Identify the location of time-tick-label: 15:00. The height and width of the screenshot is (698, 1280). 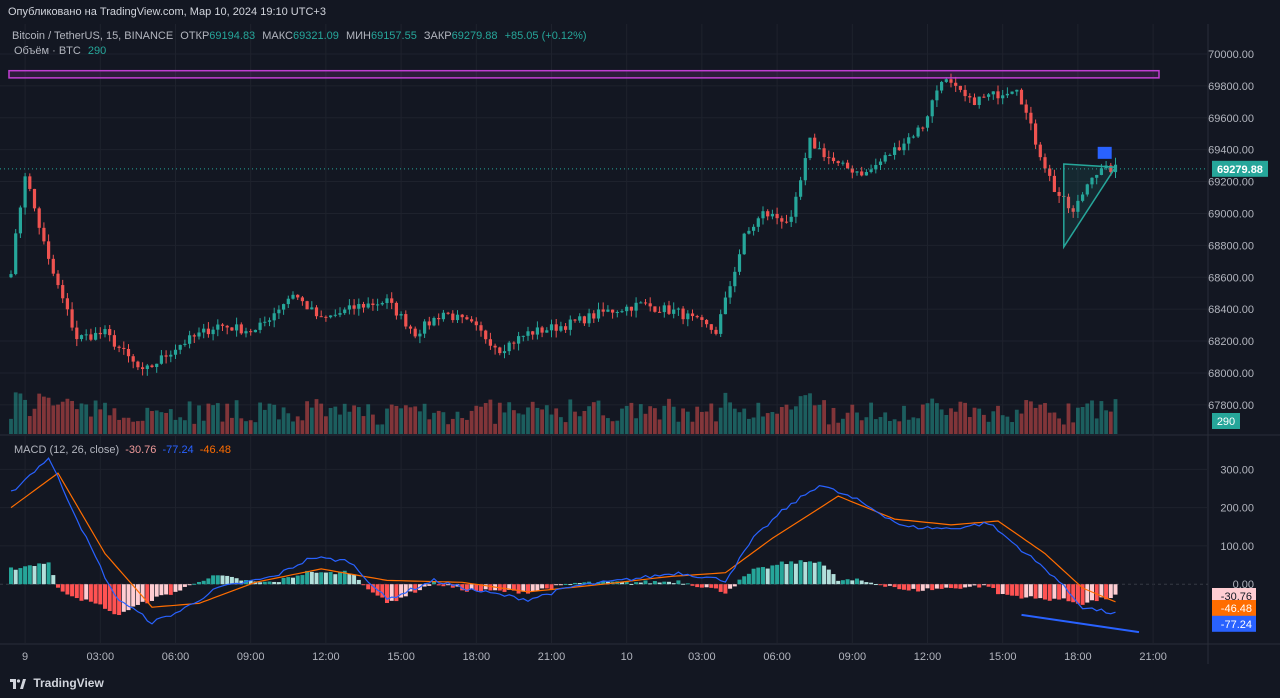
(401, 657).